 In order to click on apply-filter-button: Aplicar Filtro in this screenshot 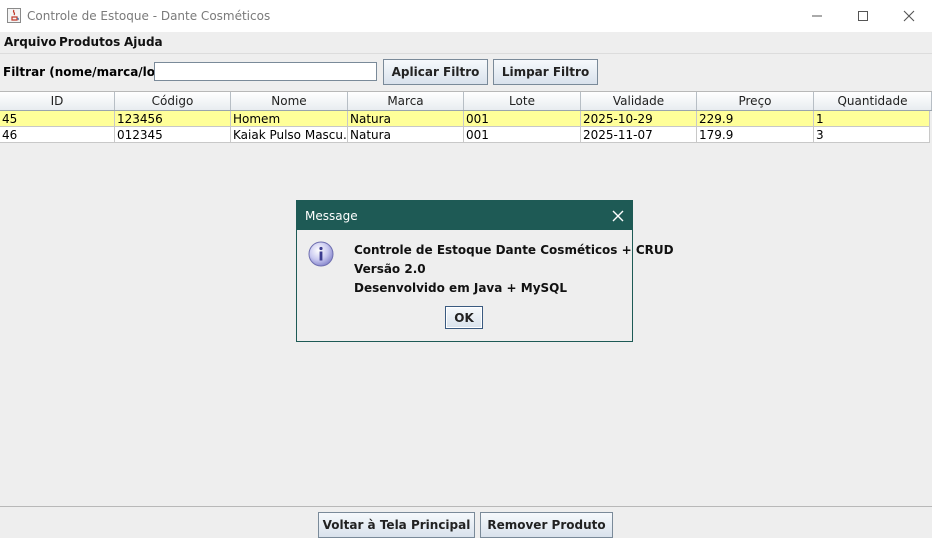, I will do `click(435, 72)`.